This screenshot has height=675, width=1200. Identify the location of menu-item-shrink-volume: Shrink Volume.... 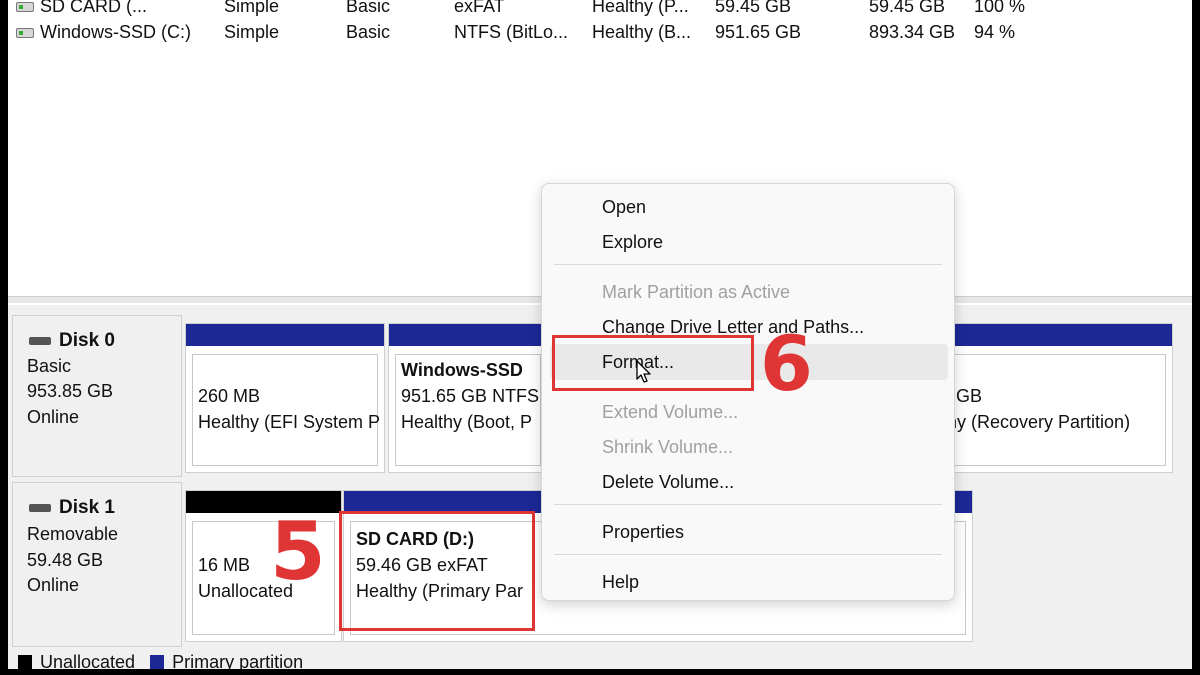
(668, 447).